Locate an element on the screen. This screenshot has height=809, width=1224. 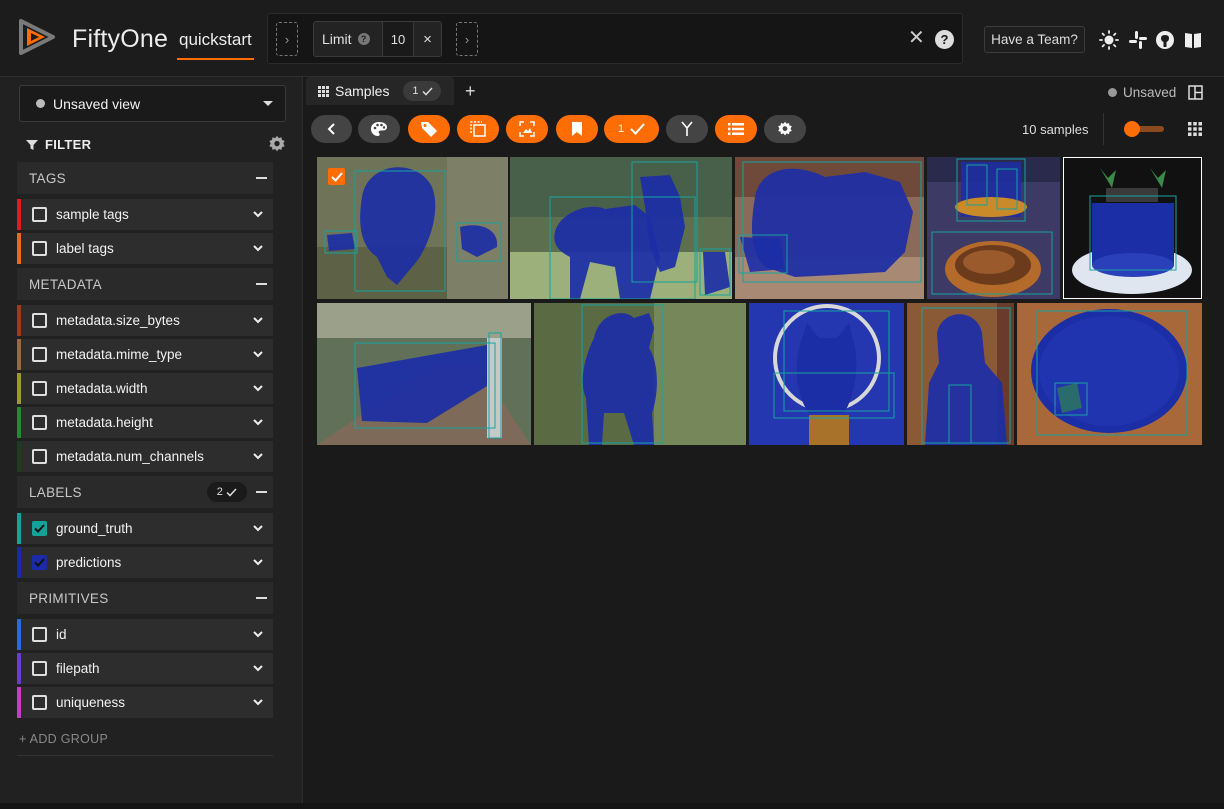
dataset-selector: quickstart is located at coordinates (215, 40).